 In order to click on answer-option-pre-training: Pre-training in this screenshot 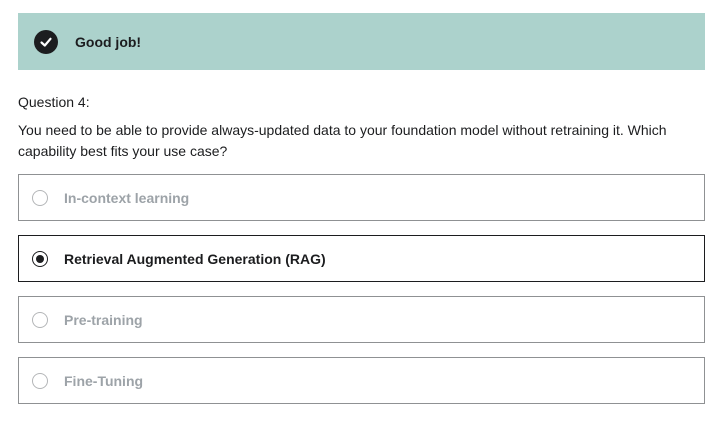, I will do `click(361, 319)`.